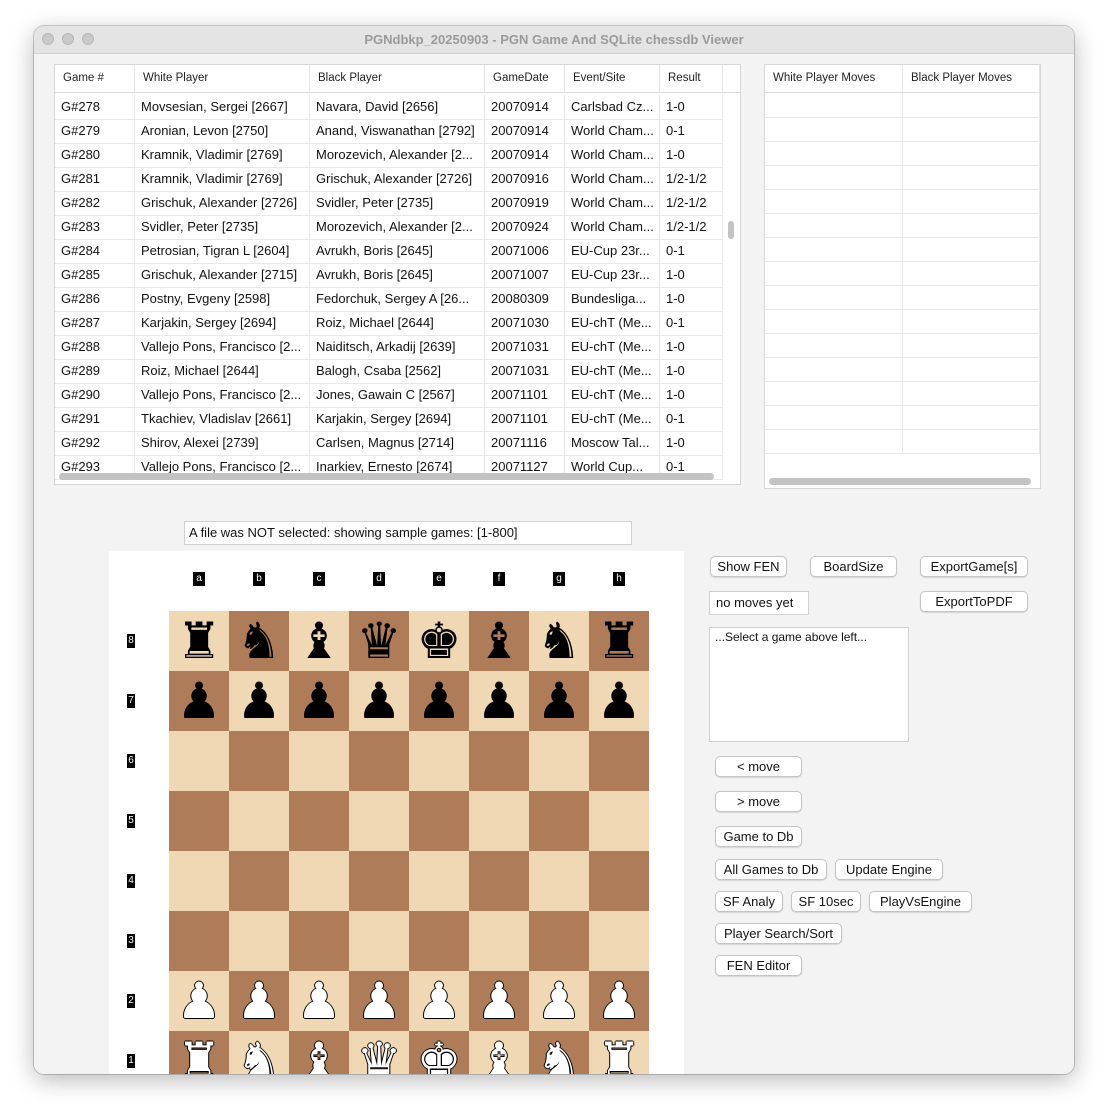 The width and height of the screenshot is (1108, 1116). What do you see at coordinates (397, 78) in the screenshot?
I see `column-header: Black Player` at bounding box center [397, 78].